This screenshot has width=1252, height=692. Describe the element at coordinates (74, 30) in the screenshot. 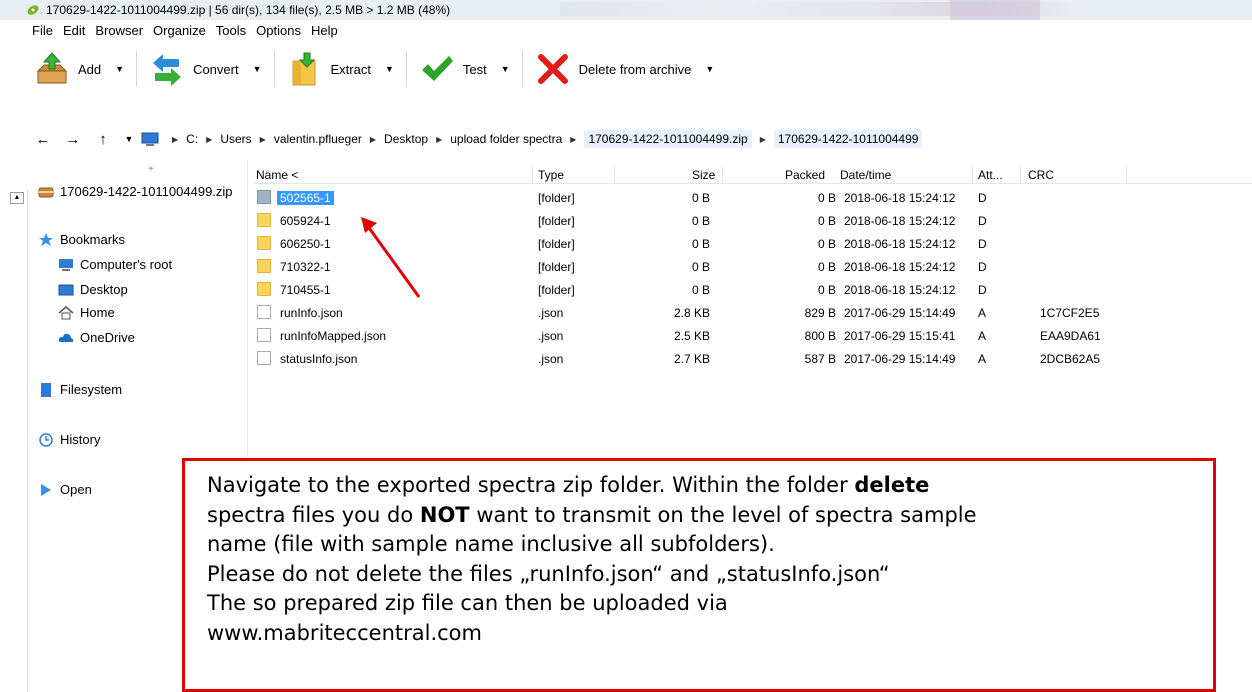

I see `menu-edit: Edit` at that location.